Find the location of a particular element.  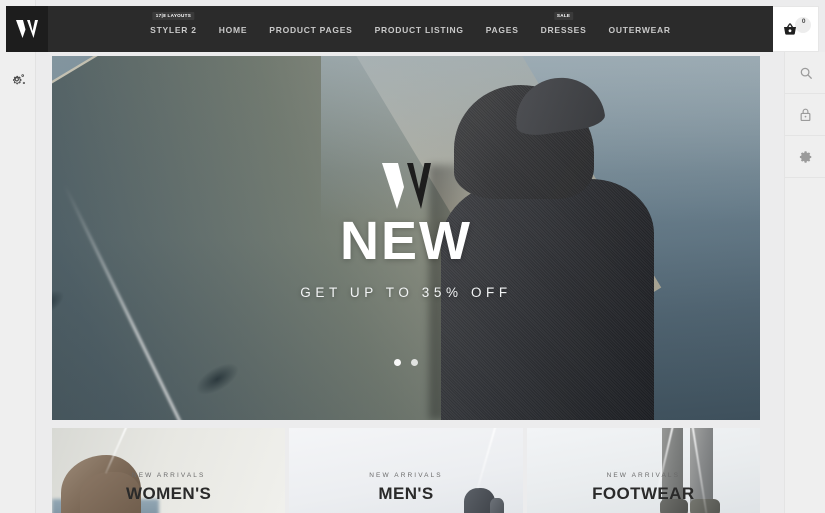

card-text-womens: NEW ARRIVALS WOMEN'S is located at coordinates (168, 488).